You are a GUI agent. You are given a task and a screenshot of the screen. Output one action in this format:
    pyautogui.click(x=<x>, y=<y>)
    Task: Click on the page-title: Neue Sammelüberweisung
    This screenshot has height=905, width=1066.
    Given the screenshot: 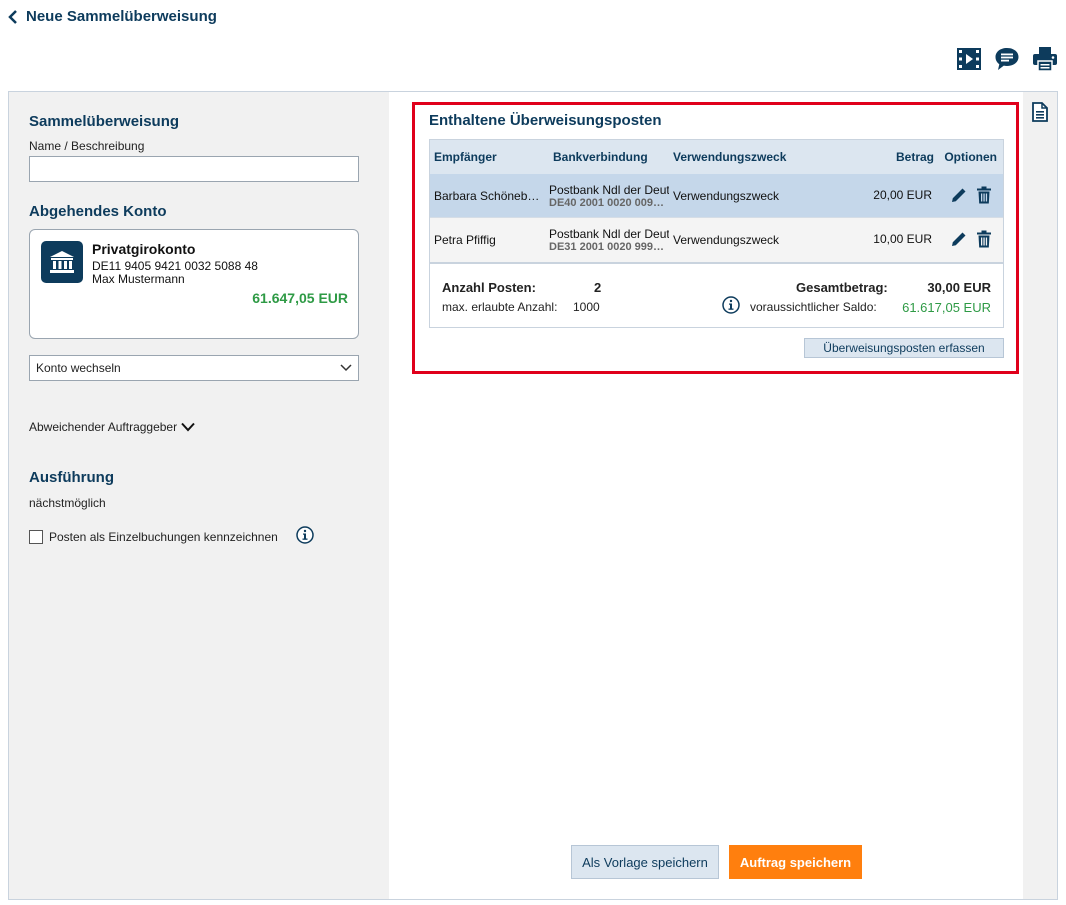 What is the action you would take?
    pyautogui.click(x=121, y=16)
    